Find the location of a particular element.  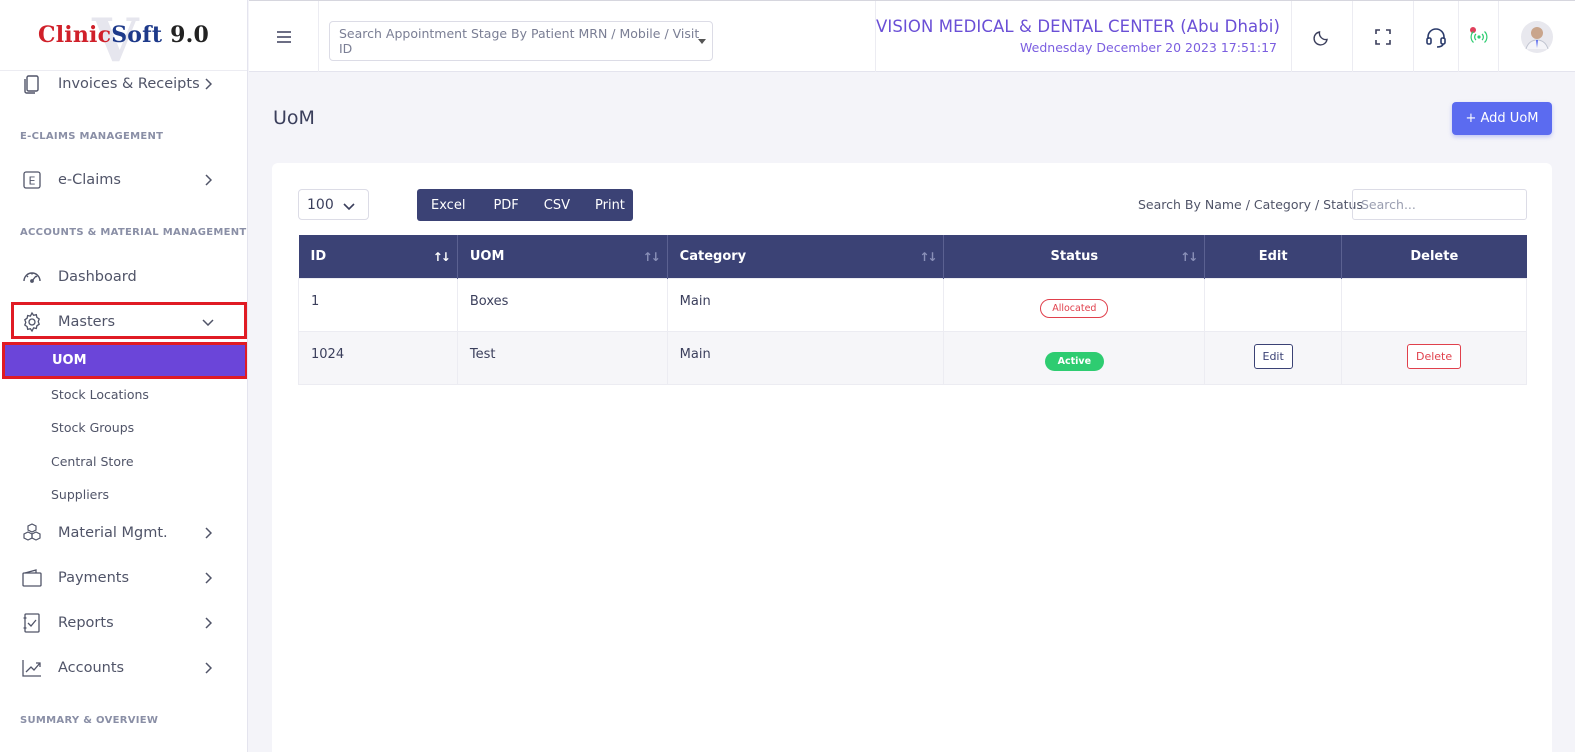

page-title: UoM is located at coordinates (294, 118).